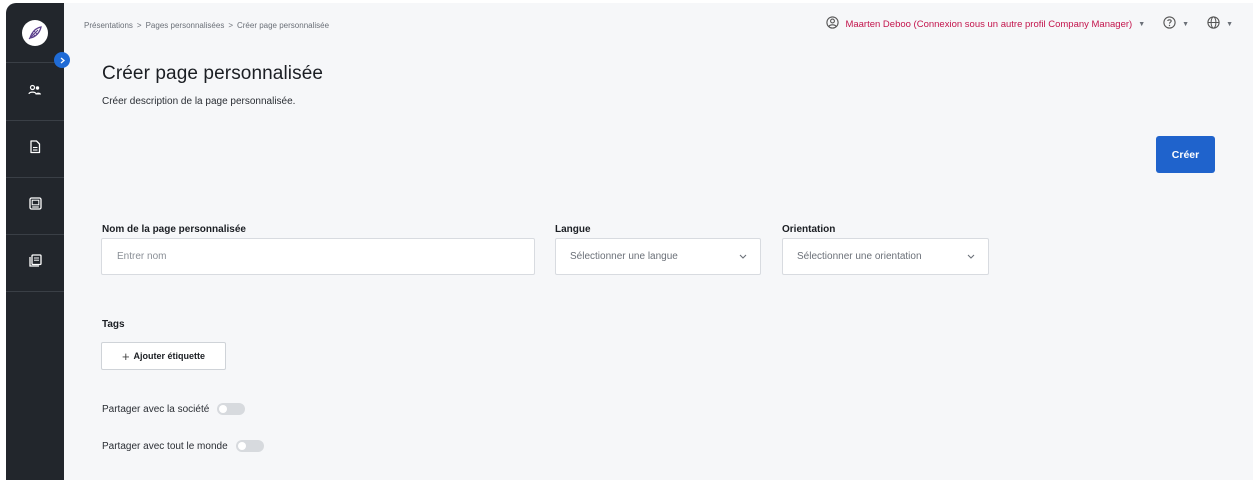  Describe the element at coordinates (174, 229) in the screenshot. I see `name-label: Nom de la page personnalisée` at that location.